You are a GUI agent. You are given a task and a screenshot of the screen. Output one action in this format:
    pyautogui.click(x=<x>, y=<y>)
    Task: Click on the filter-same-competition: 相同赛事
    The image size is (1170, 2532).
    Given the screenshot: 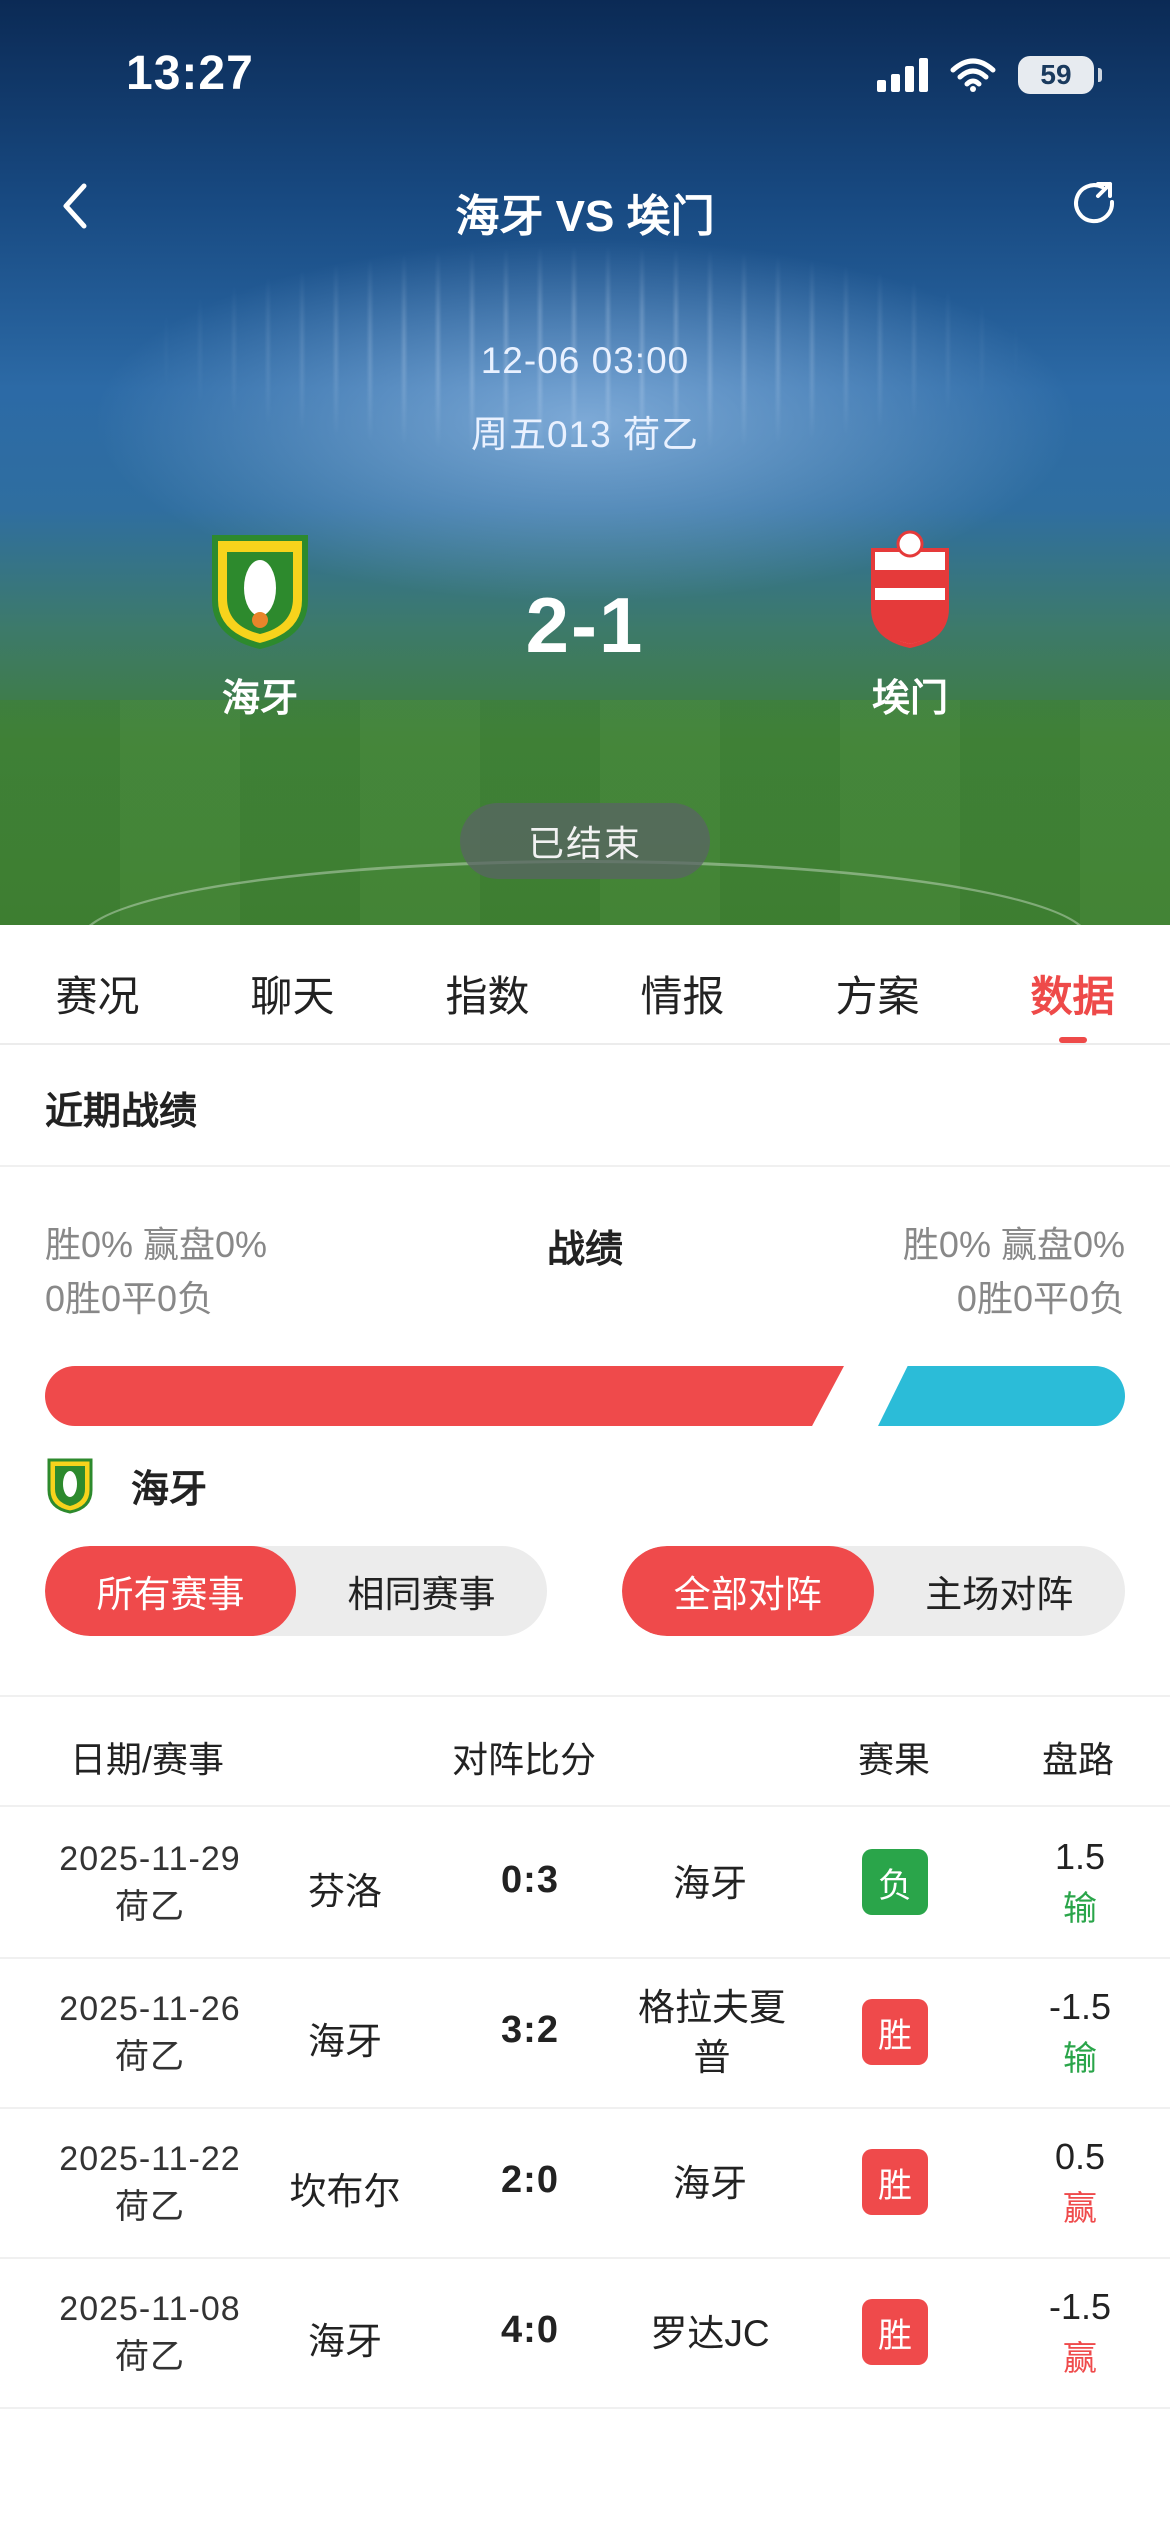 What is the action you would take?
    pyautogui.click(x=421, y=1591)
    